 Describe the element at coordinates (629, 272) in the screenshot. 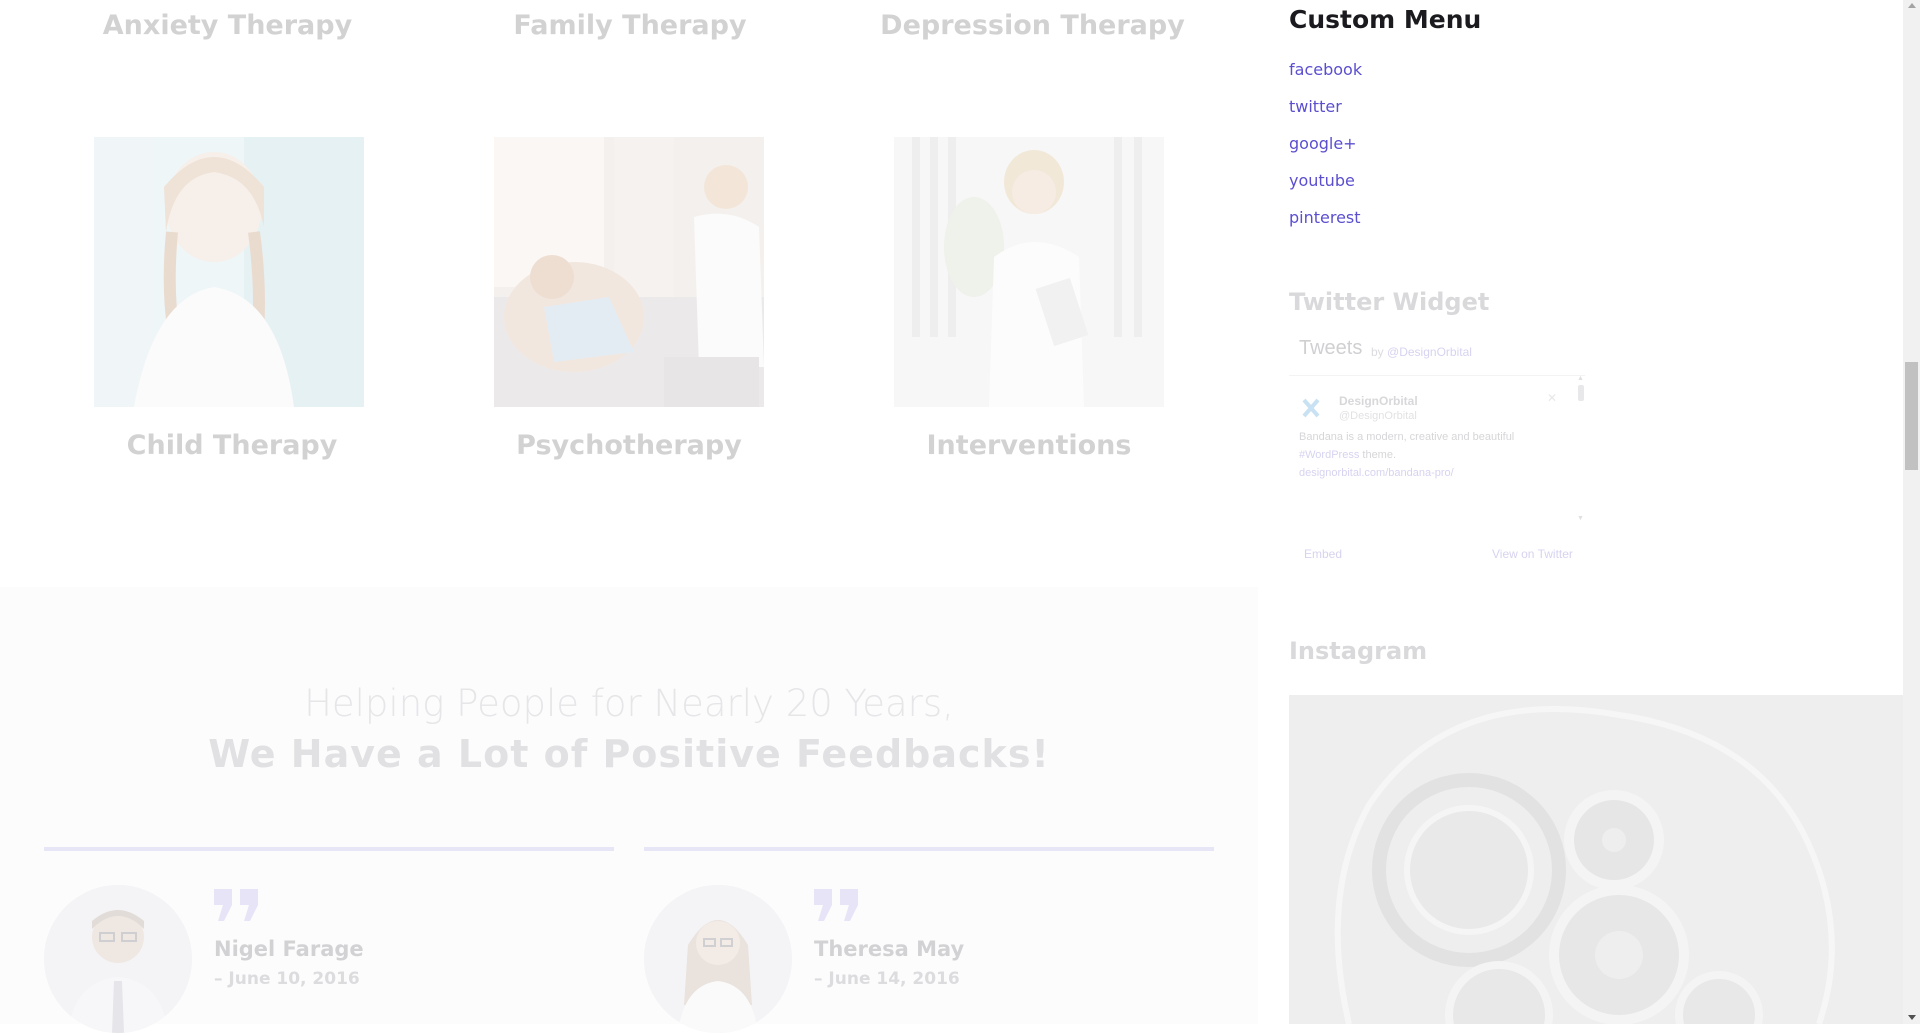

I see `psychotherapy-image` at that location.